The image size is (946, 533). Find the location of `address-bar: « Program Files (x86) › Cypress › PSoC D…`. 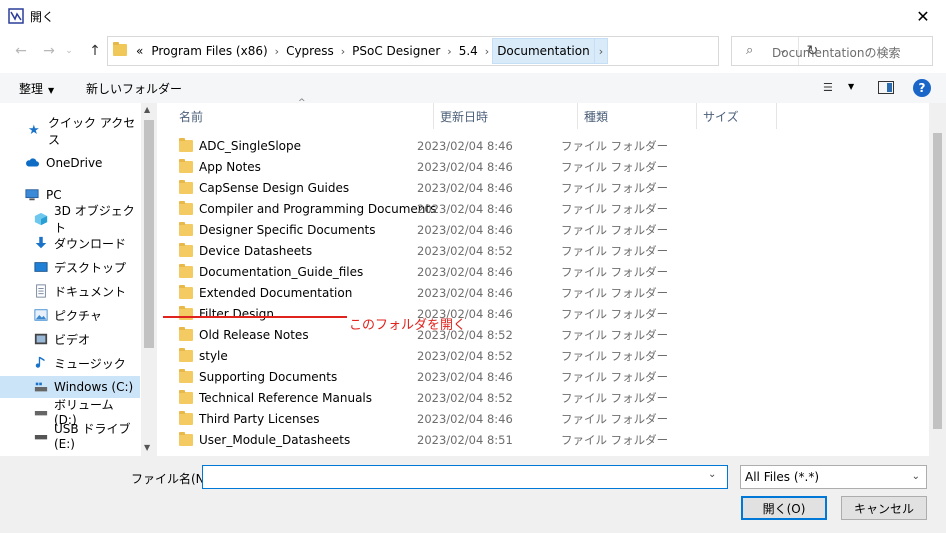

address-bar: « Program Files (x86) › Cypress › PSoC D… is located at coordinates (462, 51).